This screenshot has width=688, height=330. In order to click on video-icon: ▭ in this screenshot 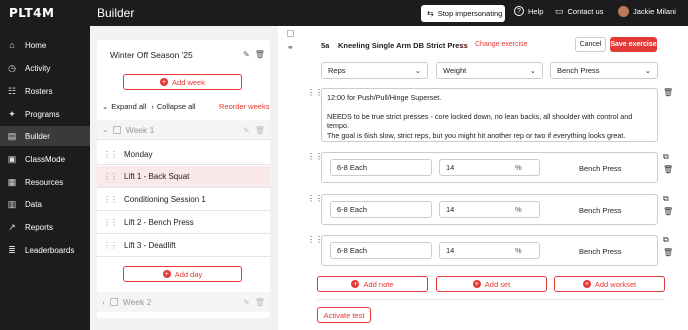, I will do `click(464, 45)`.